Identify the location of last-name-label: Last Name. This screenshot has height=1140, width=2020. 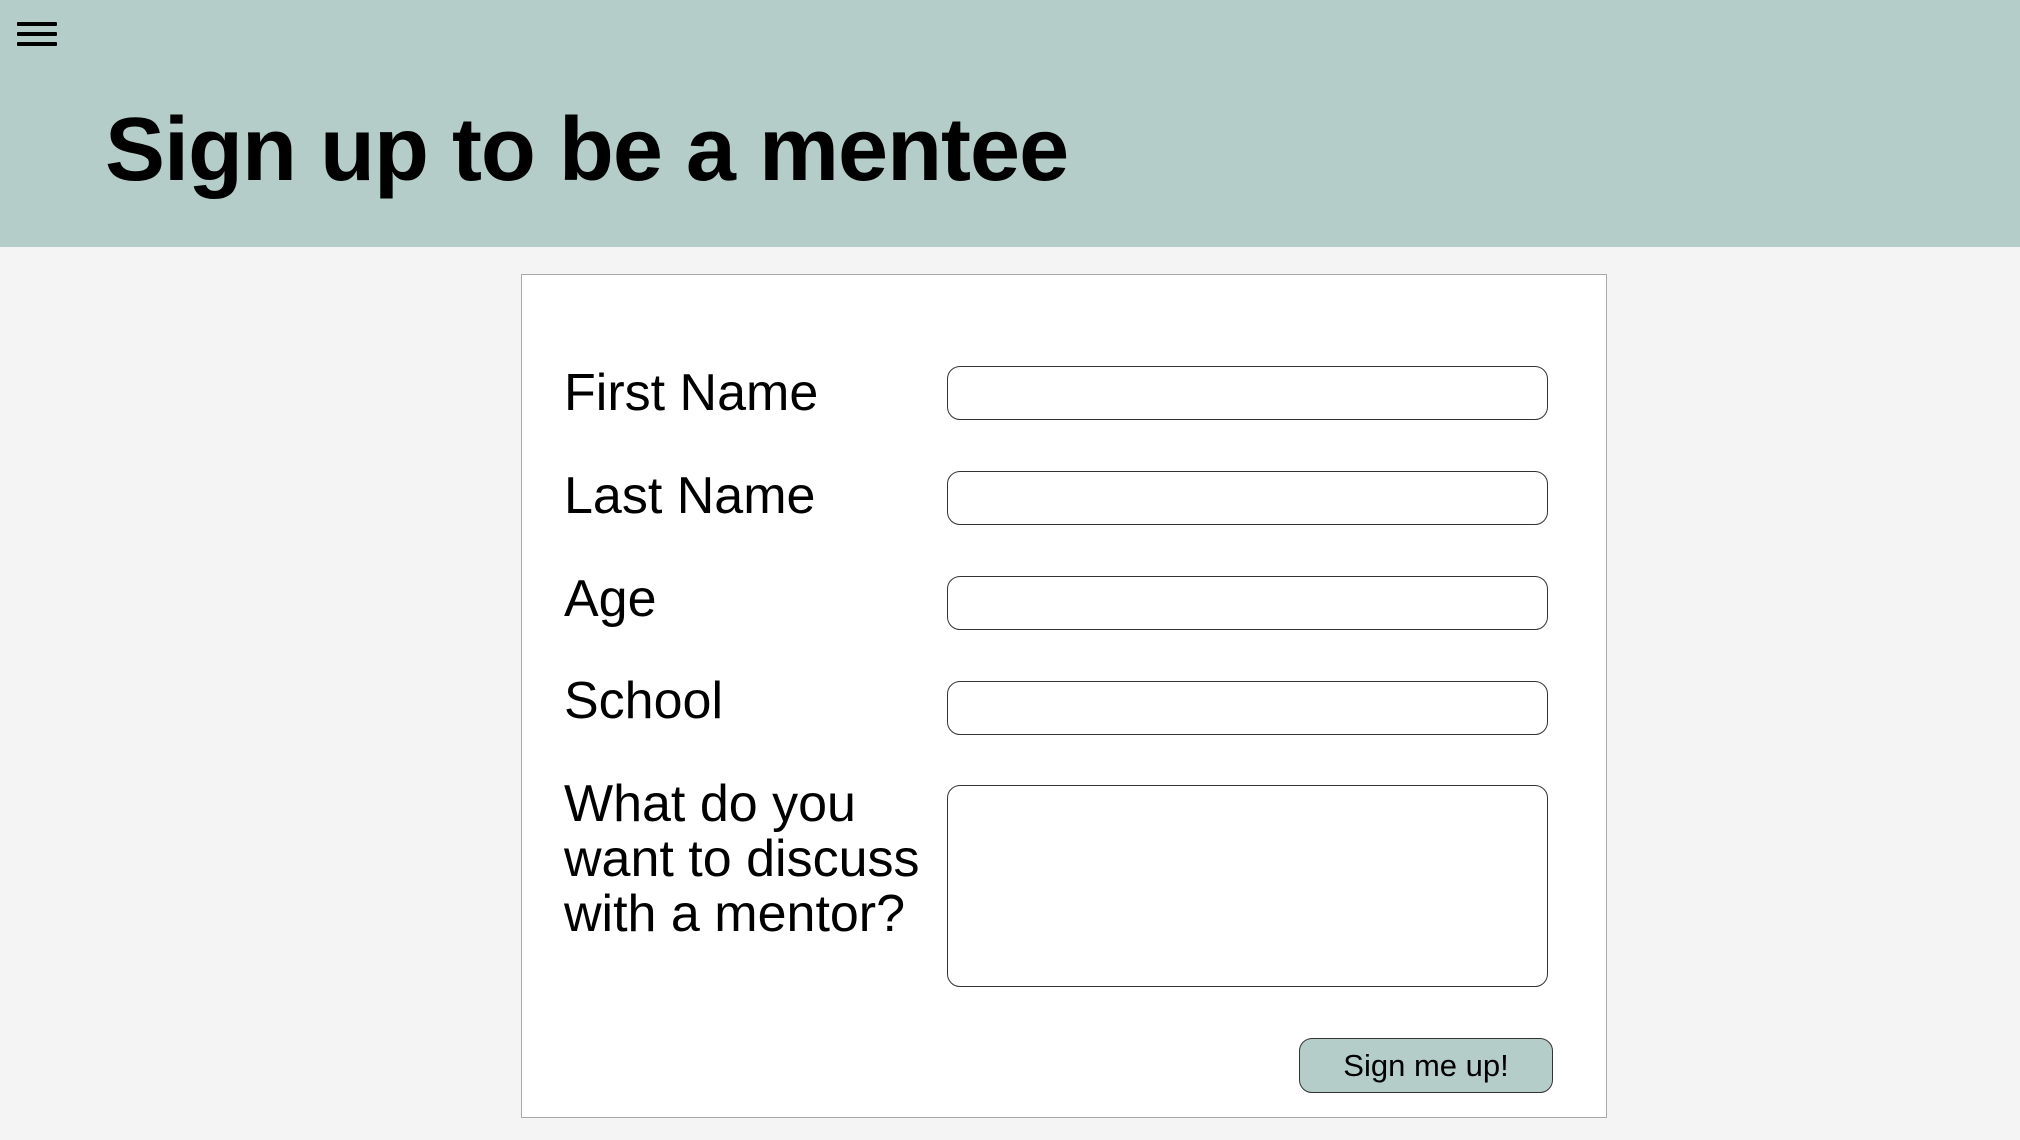
(690, 496).